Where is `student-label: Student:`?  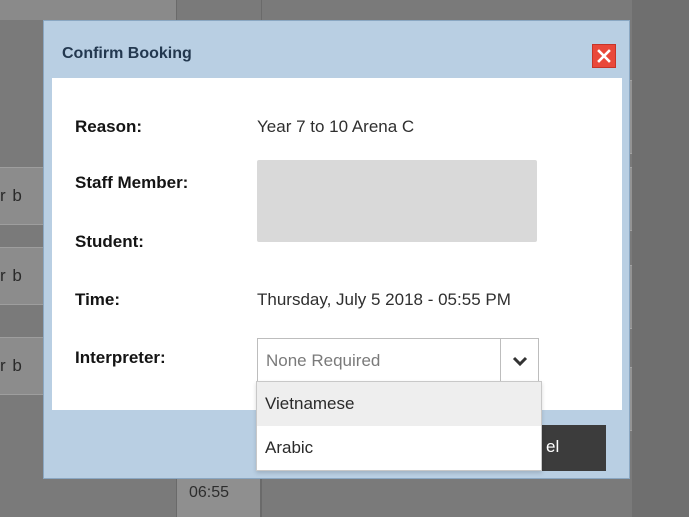
student-label: Student: is located at coordinates (109, 241).